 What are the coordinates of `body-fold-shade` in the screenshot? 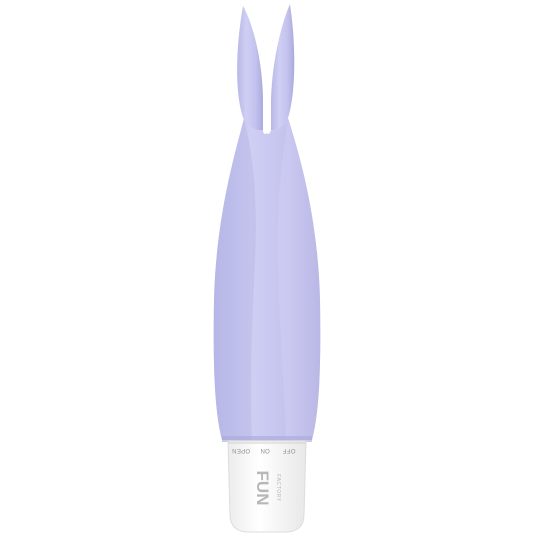 It's located at (234, 280).